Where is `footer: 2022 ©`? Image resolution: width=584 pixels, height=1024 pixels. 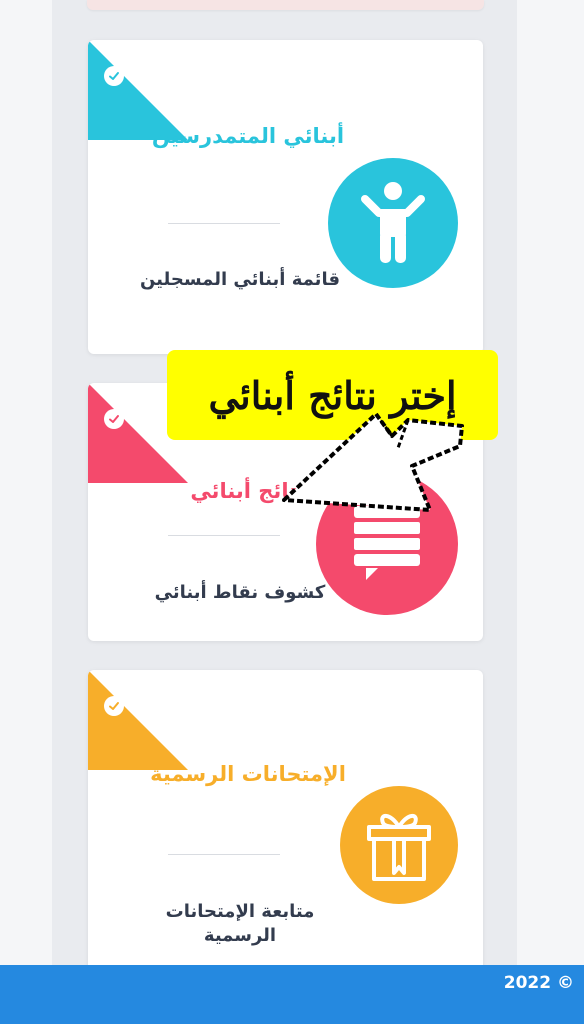 footer: 2022 © is located at coordinates (292, 994).